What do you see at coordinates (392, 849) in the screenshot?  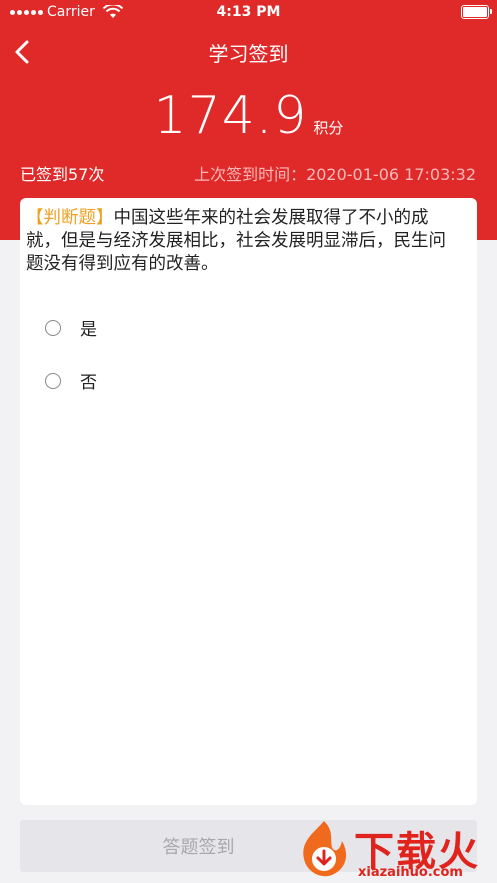 I see `watermark: 下载火 xiazaihuo.com` at bounding box center [392, 849].